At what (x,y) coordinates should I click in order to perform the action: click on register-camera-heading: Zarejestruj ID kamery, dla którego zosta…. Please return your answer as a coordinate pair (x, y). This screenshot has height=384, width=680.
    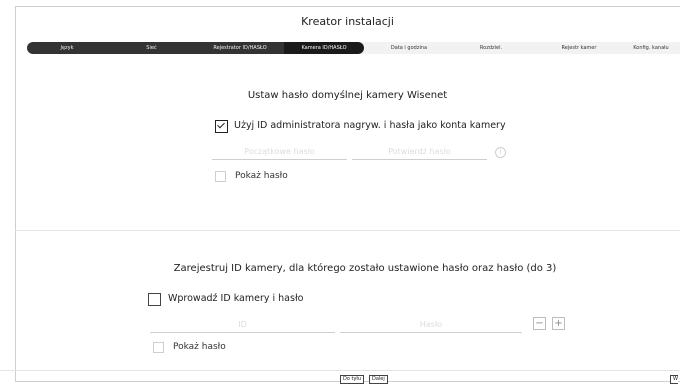
    Looking at the image, I should click on (365, 268).